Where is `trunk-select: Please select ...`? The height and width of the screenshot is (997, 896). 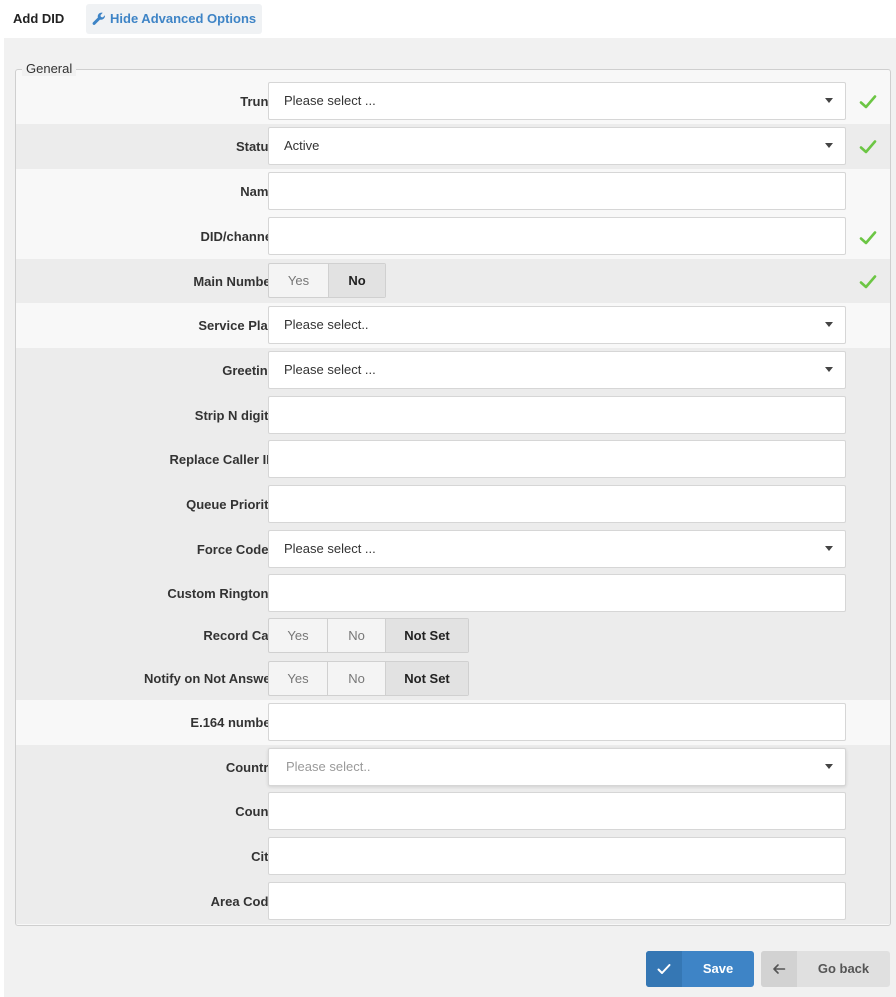 trunk-select: Please select ... is located at coordinates (557, 101).